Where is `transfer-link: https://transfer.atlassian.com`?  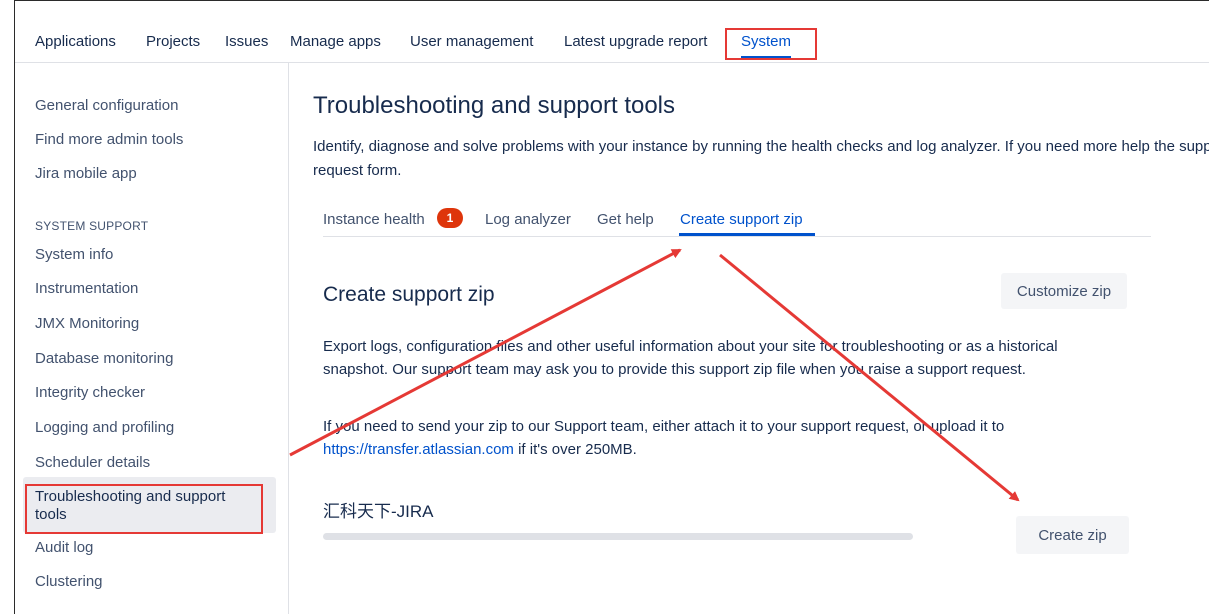
transfer-link: https://transfer.atlassian.com is located at coordinates (418, 449).